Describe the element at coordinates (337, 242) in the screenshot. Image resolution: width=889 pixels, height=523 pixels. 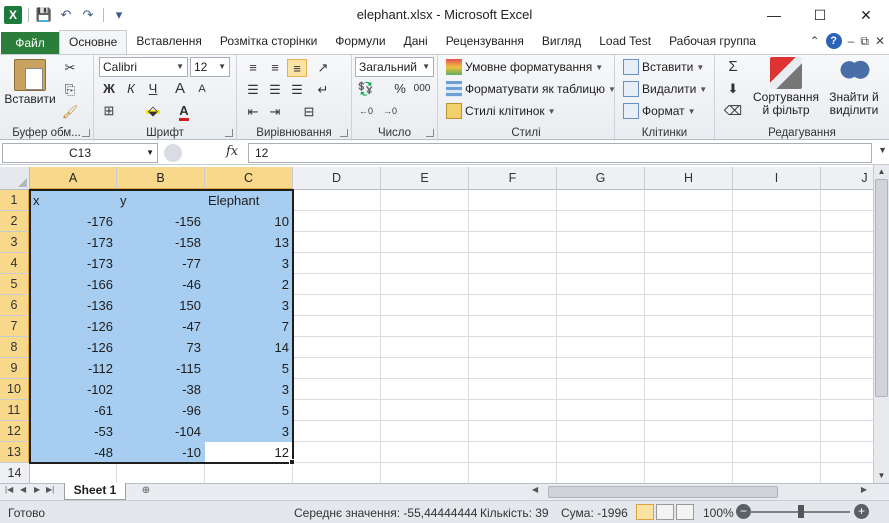
I see `cell-d3` at that location.